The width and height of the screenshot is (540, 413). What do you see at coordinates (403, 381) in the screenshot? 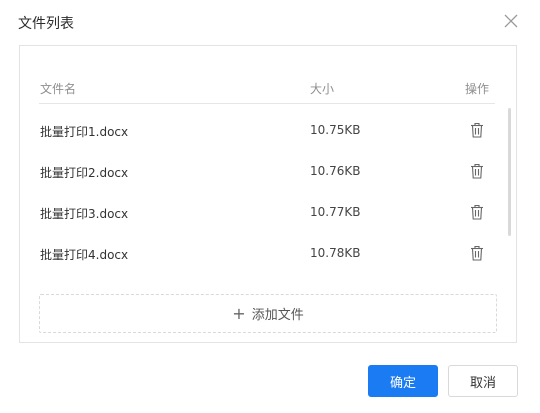
I see `confirm-button: 确定` at bounding box center [403, 381].